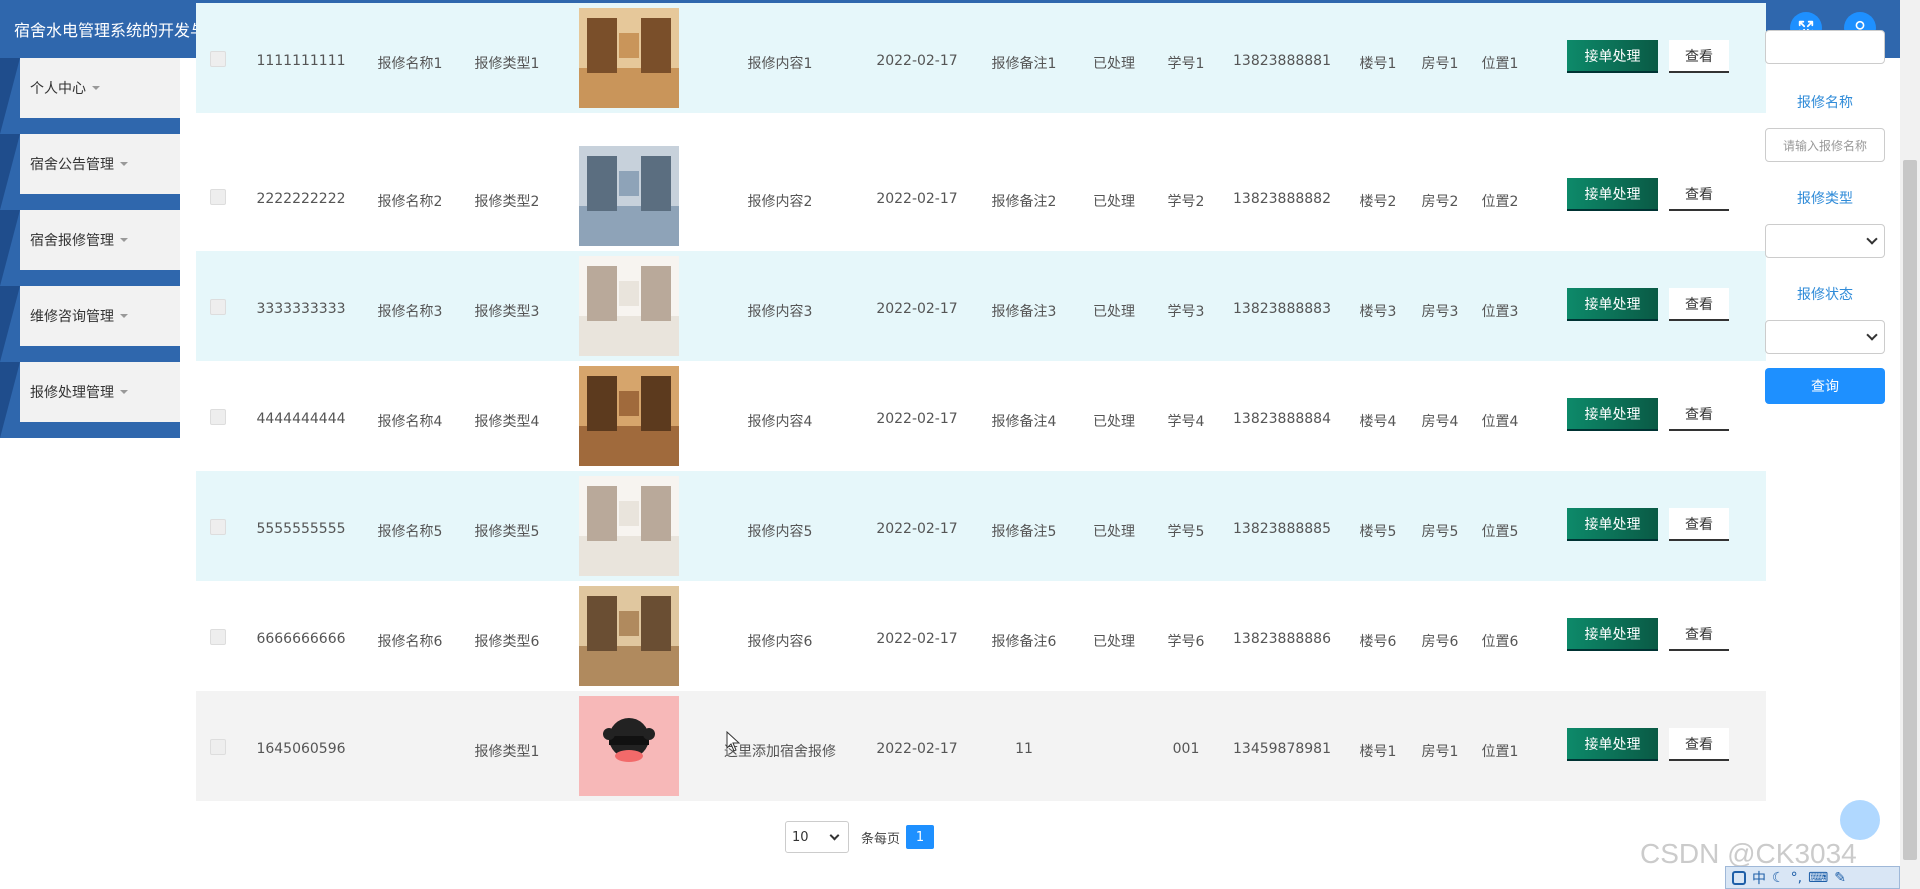  What do you see at coordinates (301, 419) in the screenshot?
I see `repair-id: 4444444444` at bounding box center [301, 419].